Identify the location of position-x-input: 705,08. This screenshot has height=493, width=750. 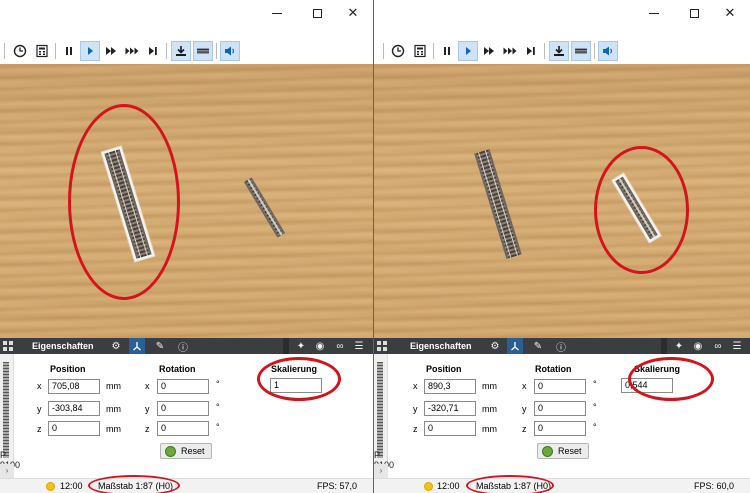
(74, 386).